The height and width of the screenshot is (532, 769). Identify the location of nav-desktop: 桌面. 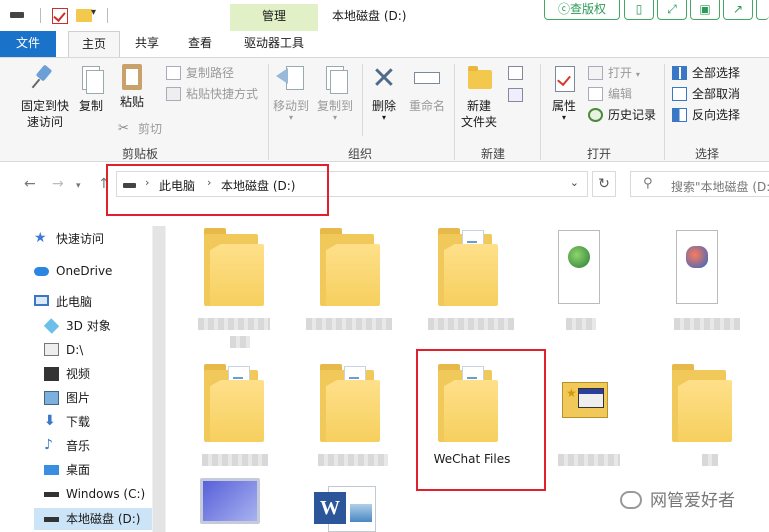
(67, 470).